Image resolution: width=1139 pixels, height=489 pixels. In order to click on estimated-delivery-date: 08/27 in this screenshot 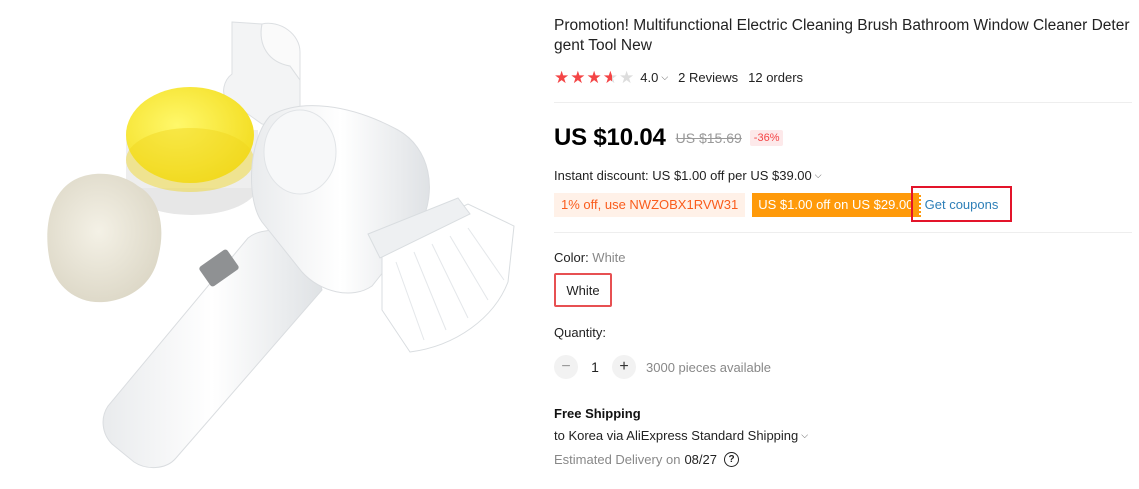, I will do `click(700, 459)`.